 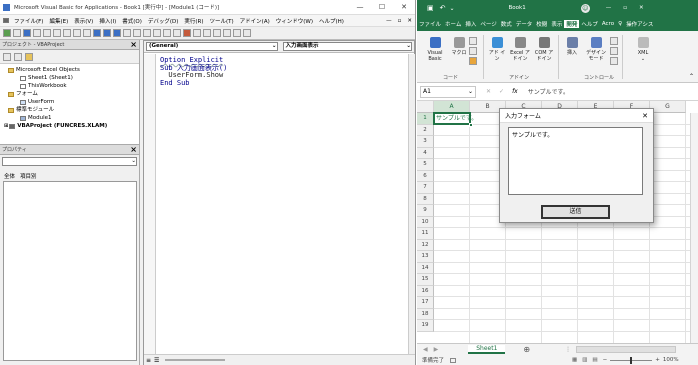 What do you see at coordinates (217, 33) in the screenshot?
I see `comment-block-icon` at bounding box center [217, 33].